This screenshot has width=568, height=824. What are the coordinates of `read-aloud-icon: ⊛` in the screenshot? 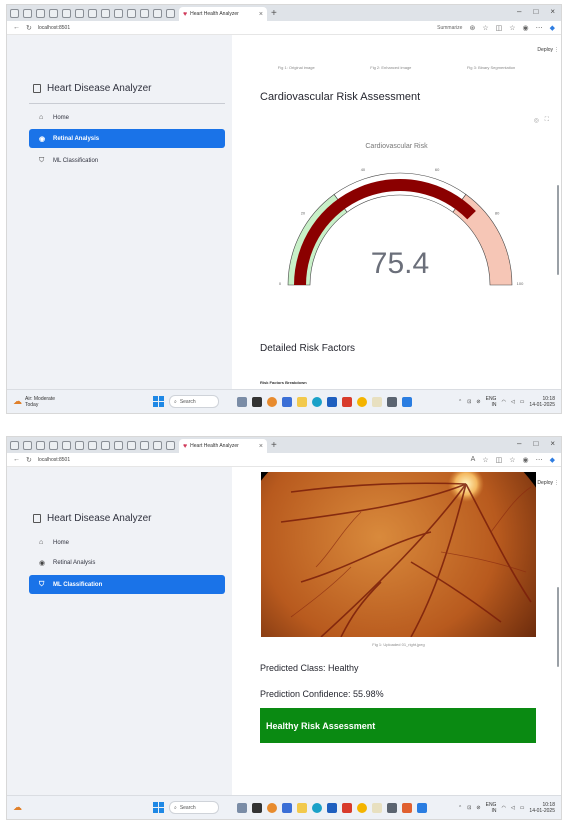 It's located at (472, 28).